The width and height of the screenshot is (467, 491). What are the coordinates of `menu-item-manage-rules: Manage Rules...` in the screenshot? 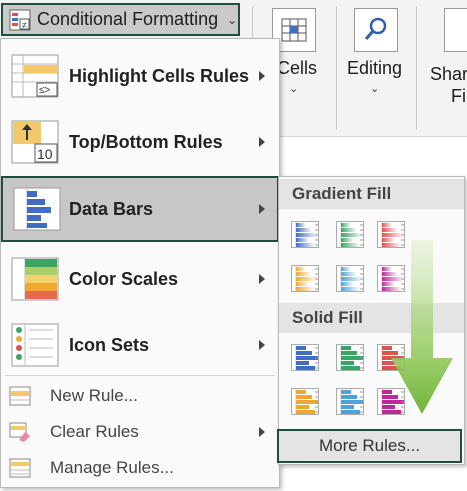 It's located at (140, 468).